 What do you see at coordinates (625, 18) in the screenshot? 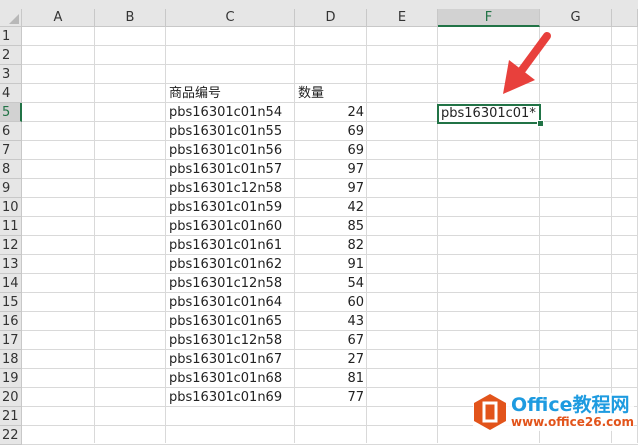
I see `column-header-h` at bounding box center [625, 18].